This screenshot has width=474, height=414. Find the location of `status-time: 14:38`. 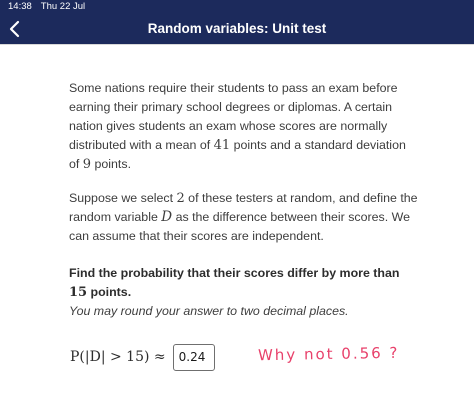

status-time: 14:38 is located at coordinates (20, 6).